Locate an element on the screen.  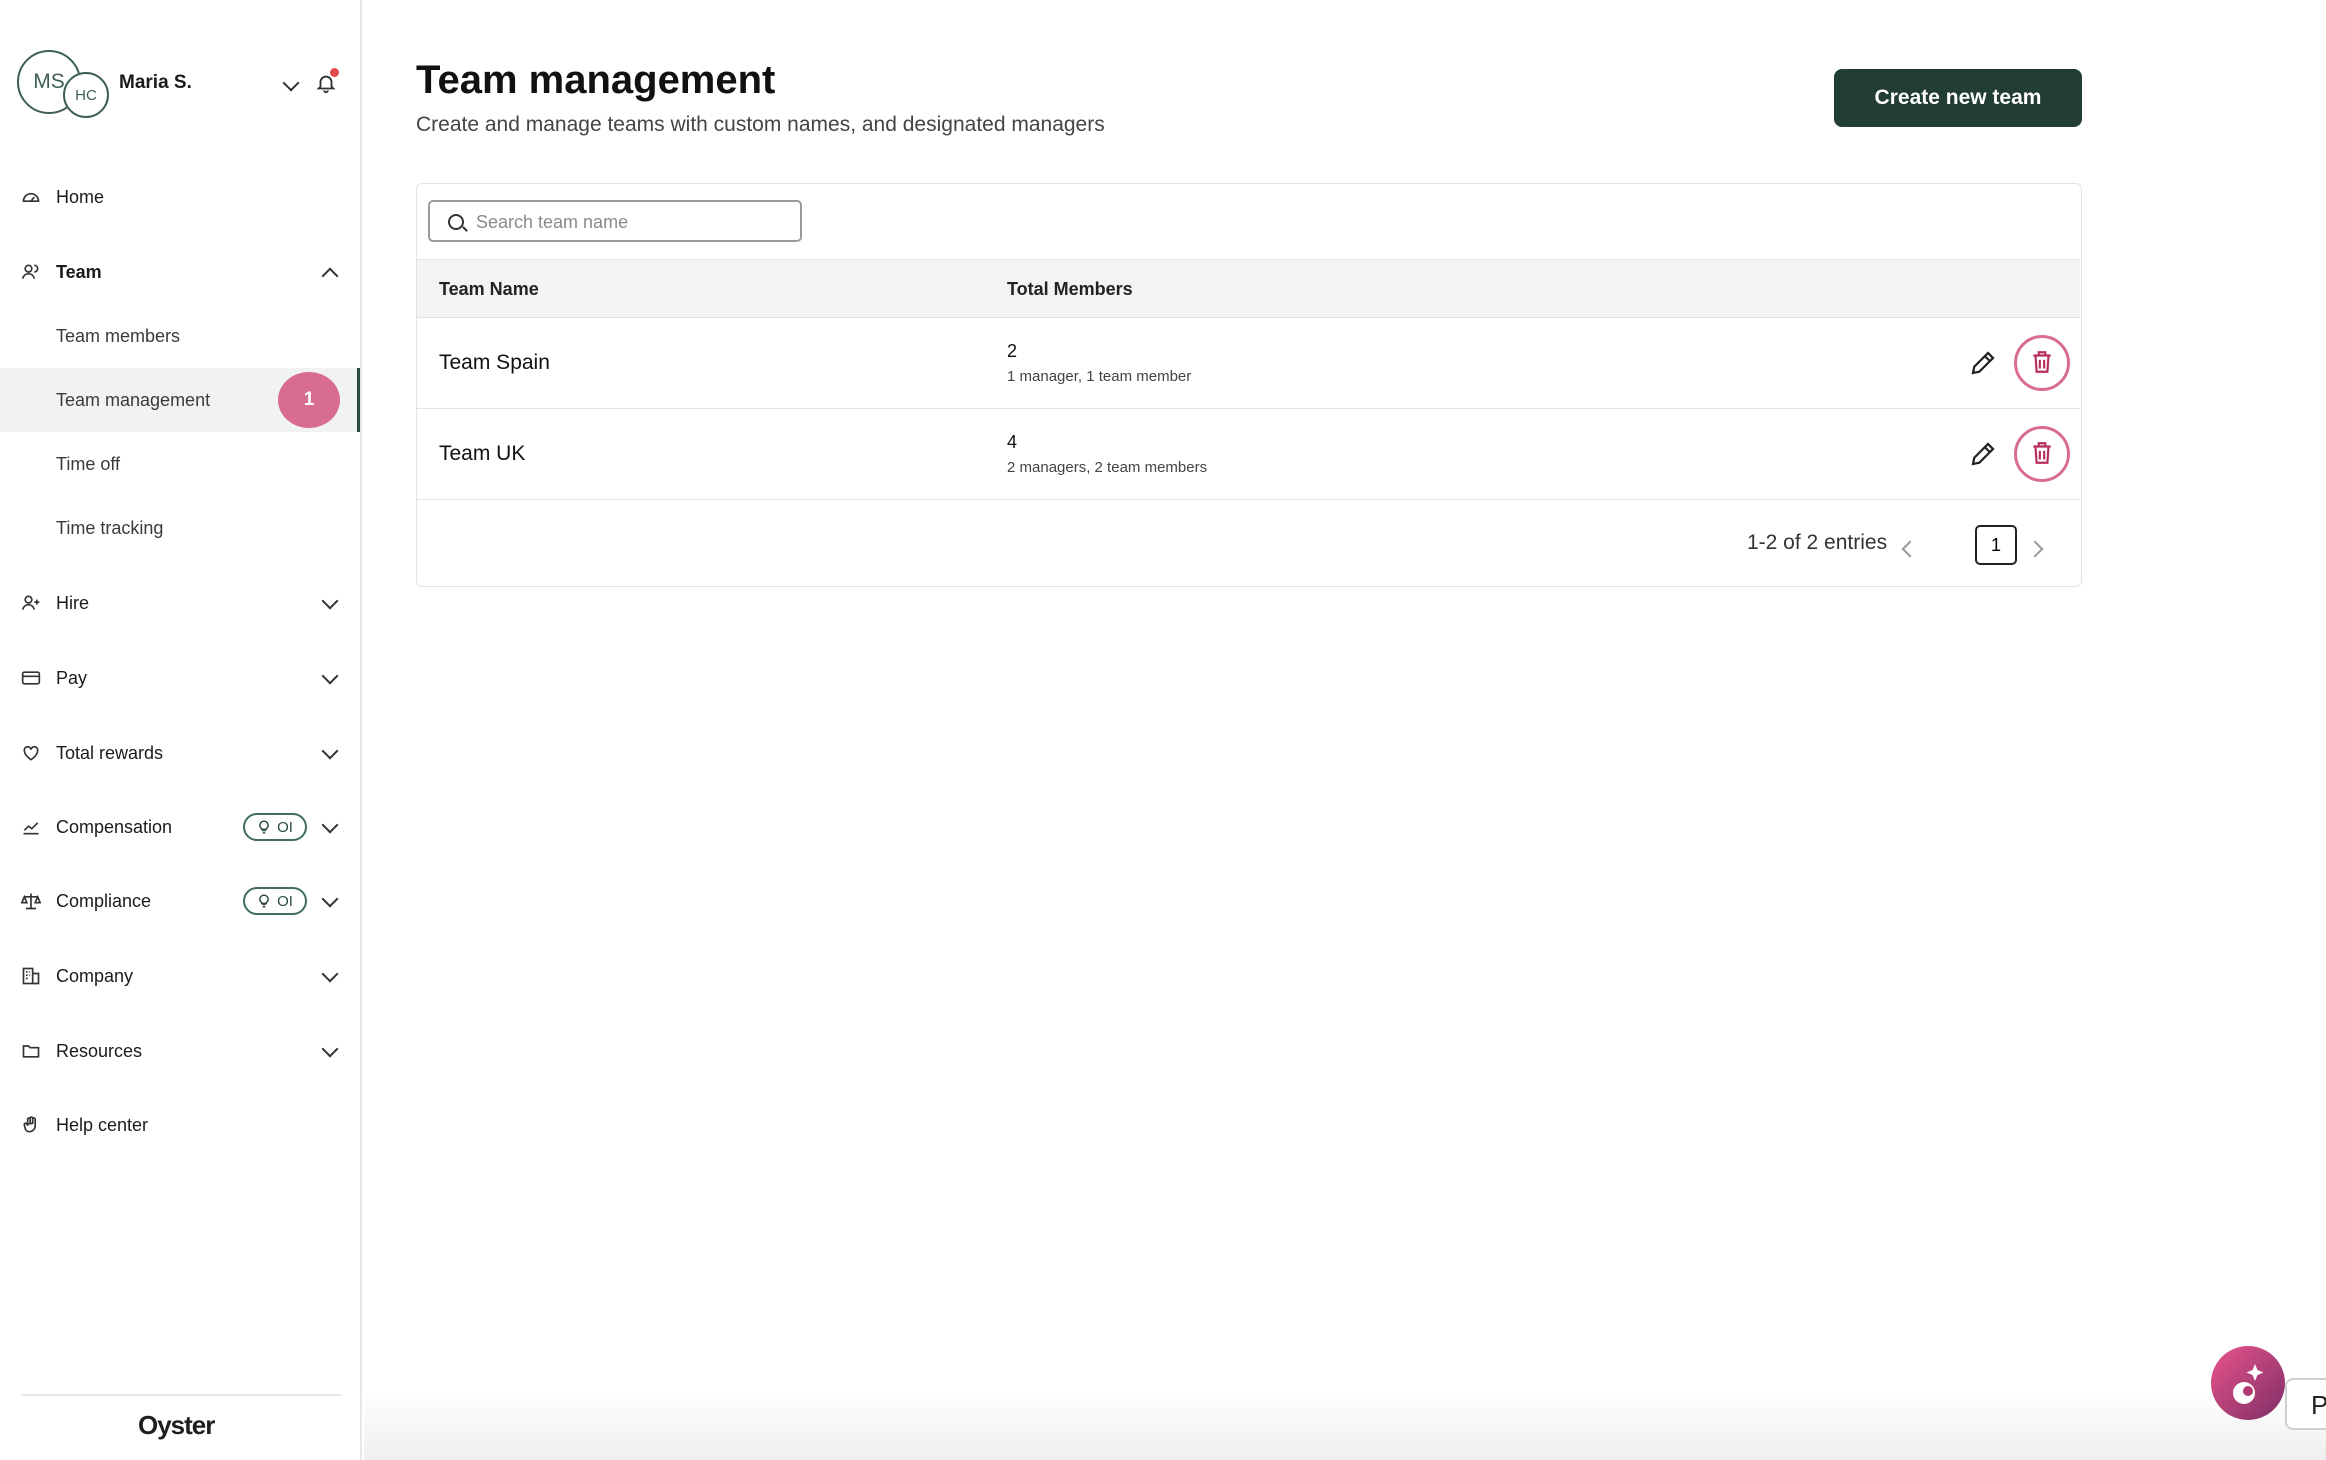
member-breakdown: 2 managers, 2 team members is located at coordinates (1107, 467).